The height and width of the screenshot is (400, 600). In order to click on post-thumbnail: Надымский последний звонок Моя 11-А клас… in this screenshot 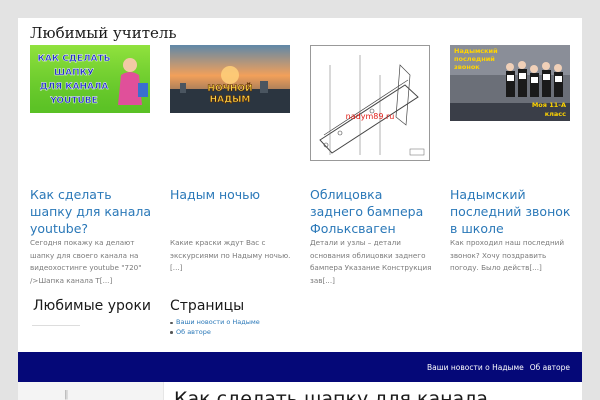, I will do `click(510, 83)`.